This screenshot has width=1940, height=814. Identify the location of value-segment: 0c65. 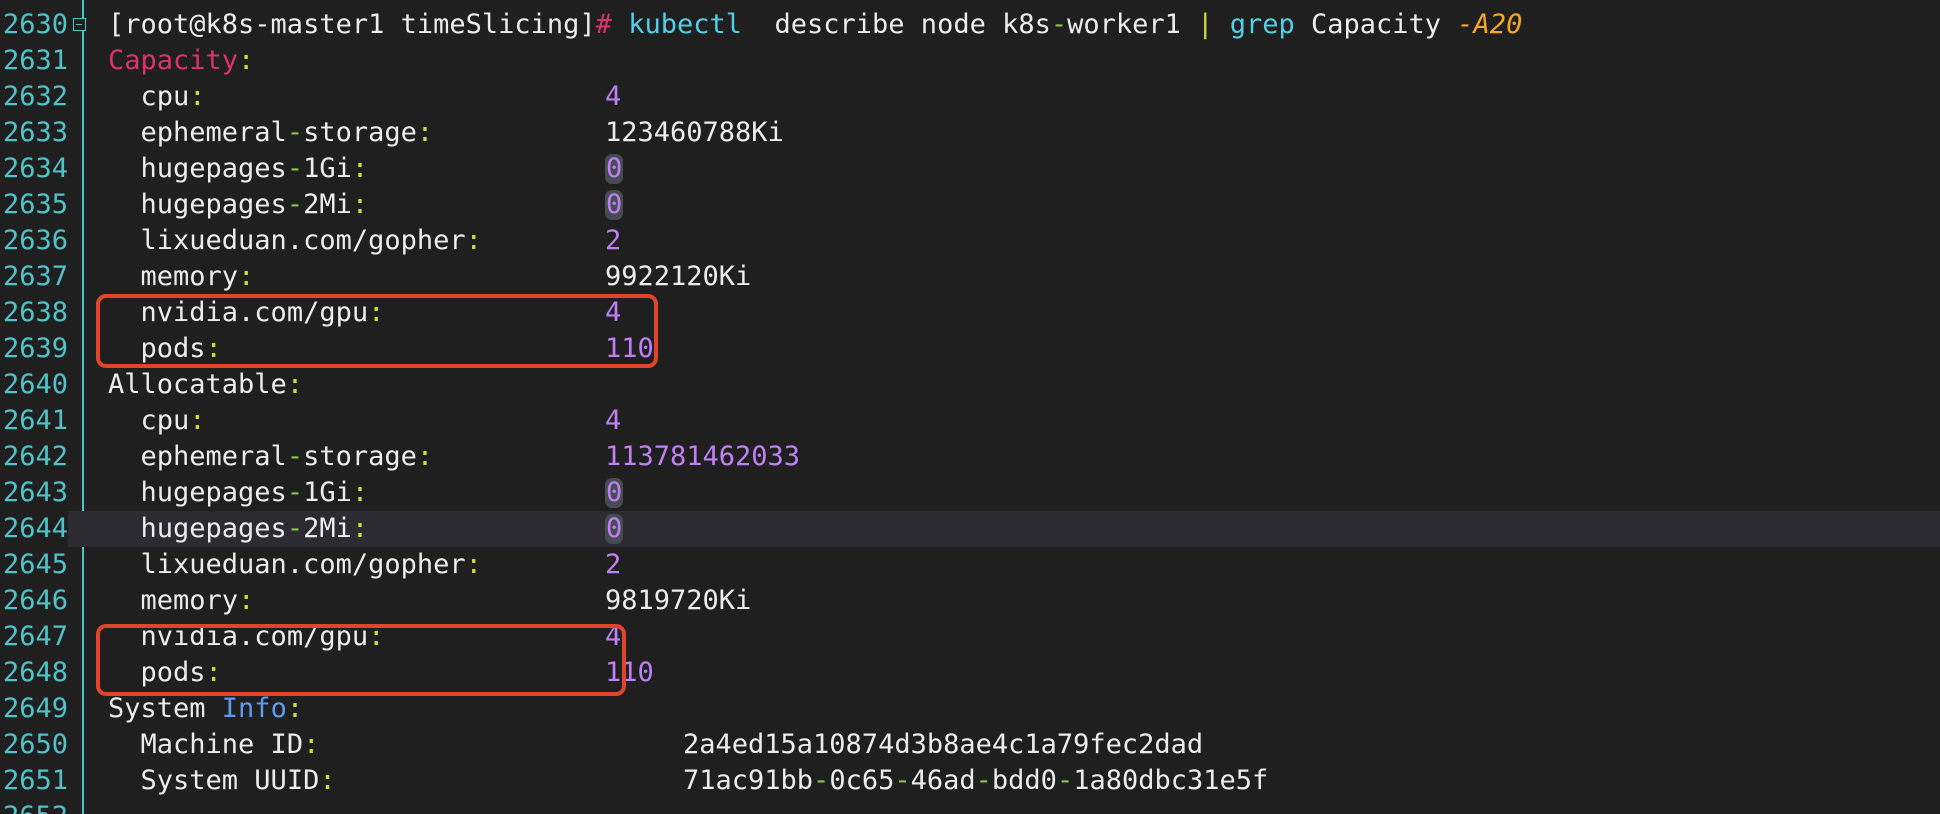
(862, 780).